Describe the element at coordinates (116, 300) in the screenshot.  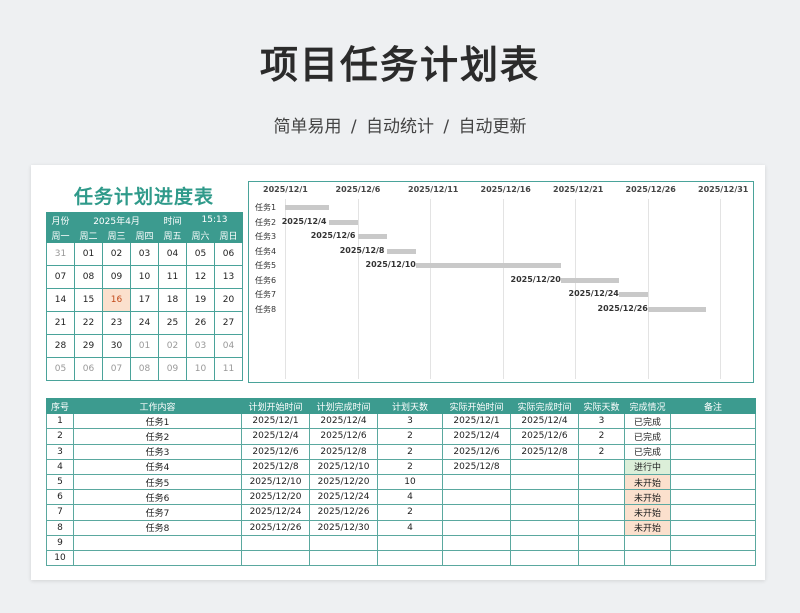
I see `calendar-day: 16` at that location.